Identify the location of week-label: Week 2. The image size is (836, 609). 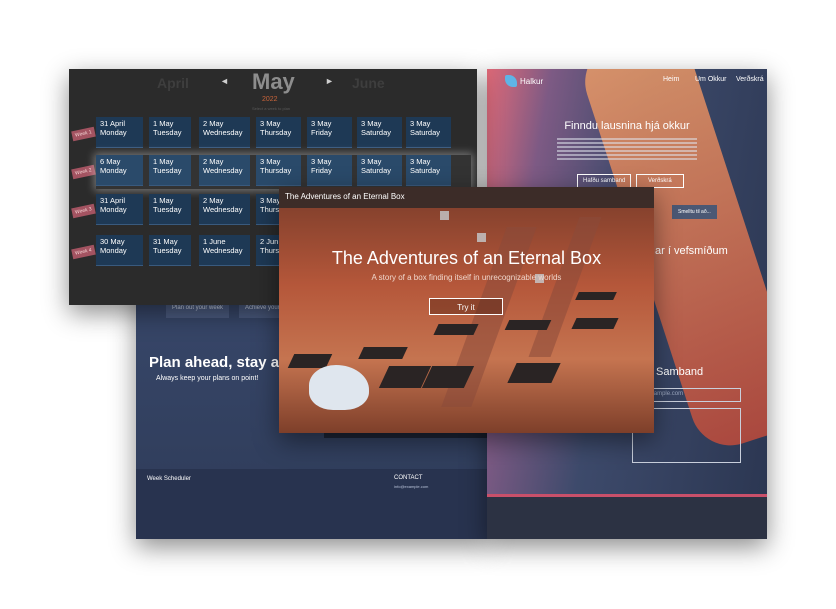
(83, 172).